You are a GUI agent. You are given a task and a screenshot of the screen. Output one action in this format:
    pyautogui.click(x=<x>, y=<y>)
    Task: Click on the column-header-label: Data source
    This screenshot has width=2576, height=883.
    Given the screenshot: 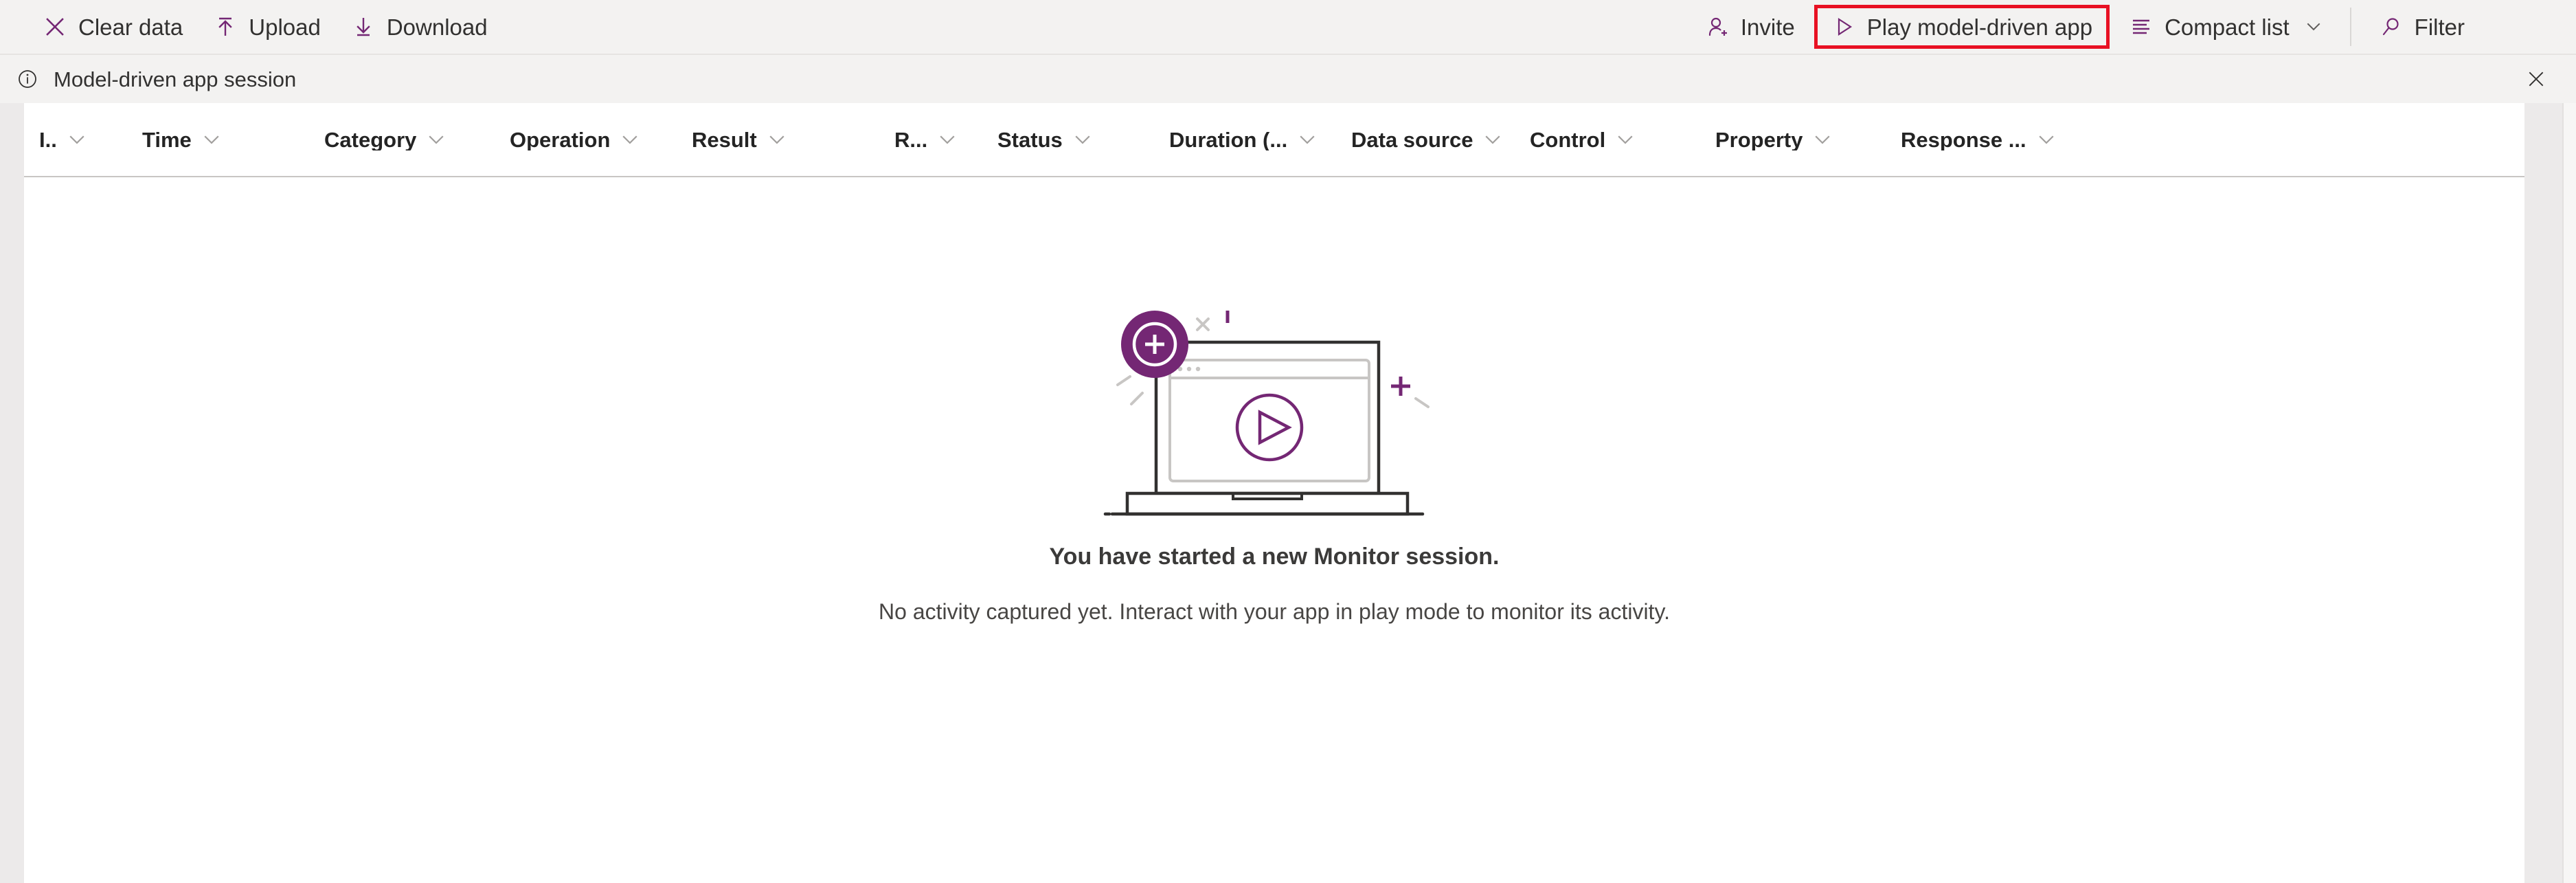 What is the action you would take?
    pyautogui.click(x=1412, y=139)
    